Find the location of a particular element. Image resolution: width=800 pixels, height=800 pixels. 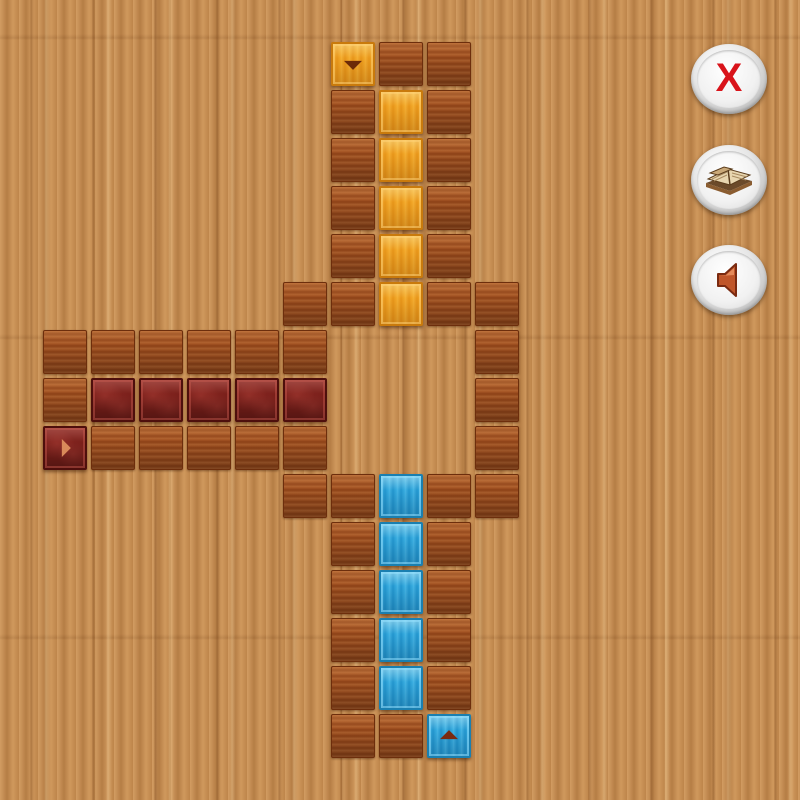

book-icon is located at coordinates (729, 180).